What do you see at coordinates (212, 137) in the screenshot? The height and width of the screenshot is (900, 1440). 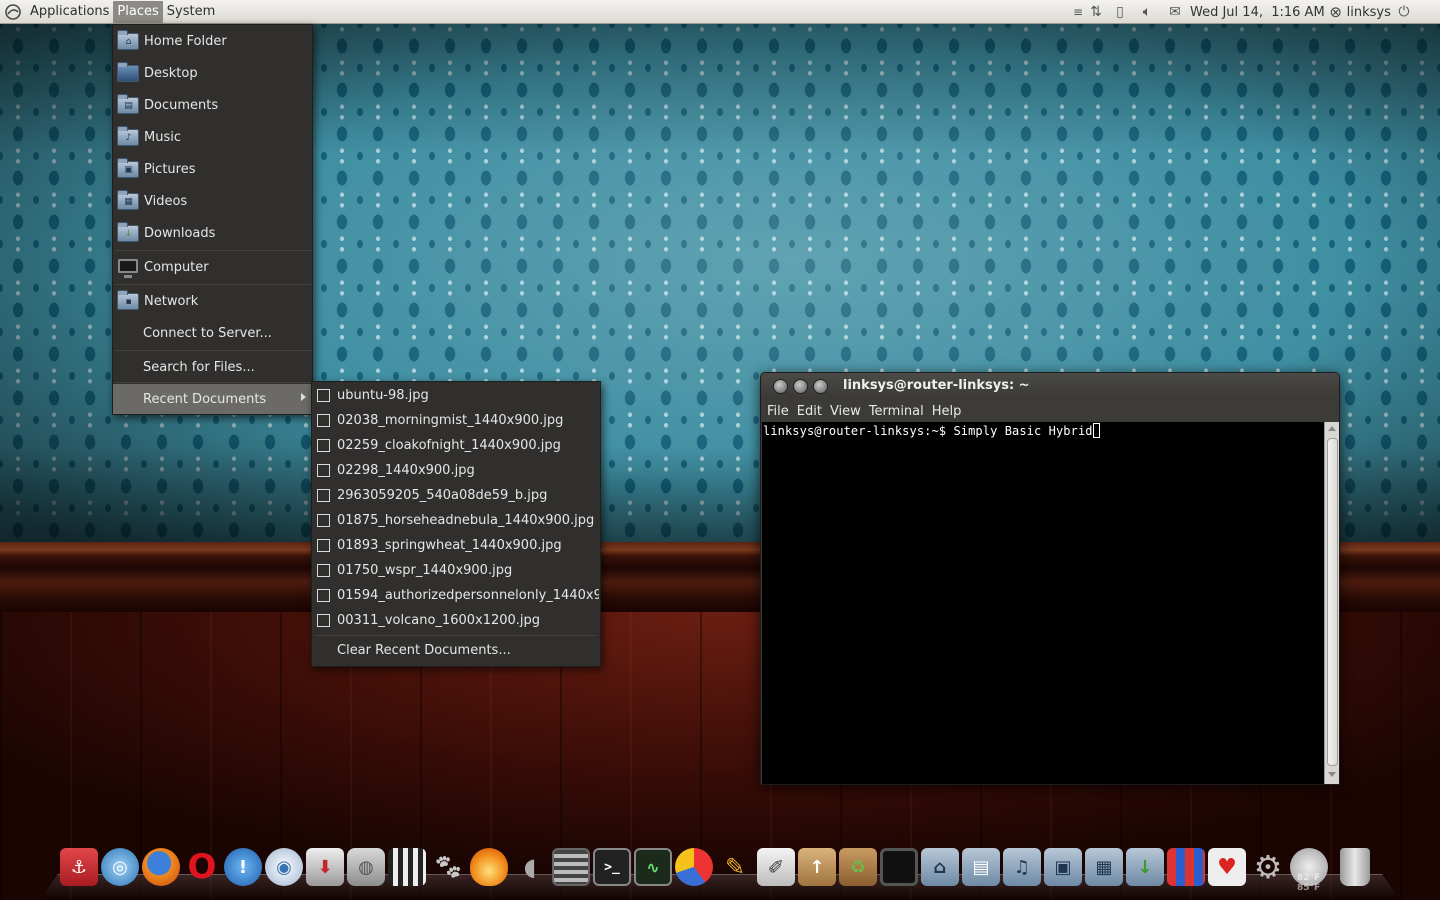 I see `places-item-music: ♪ Music` at bounding box center [212, 137].